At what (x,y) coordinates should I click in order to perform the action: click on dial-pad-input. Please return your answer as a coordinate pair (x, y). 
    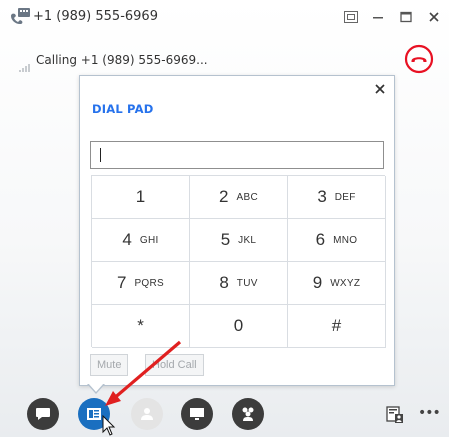
    Looking at the image, I should click on (237, 155).